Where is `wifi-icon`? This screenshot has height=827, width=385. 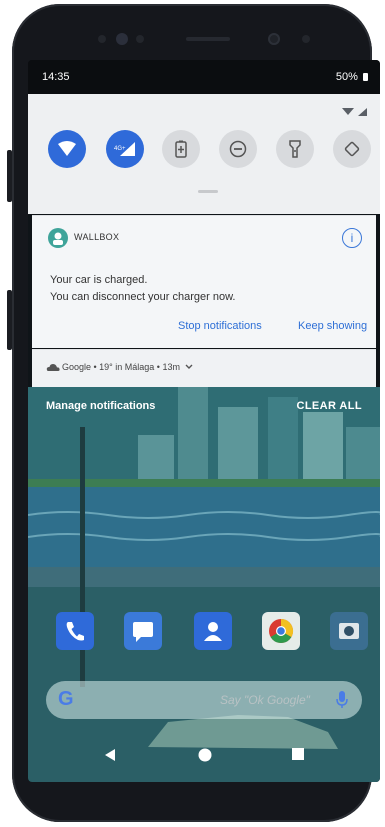
wifi-icon is located at coordinates (67, 148).